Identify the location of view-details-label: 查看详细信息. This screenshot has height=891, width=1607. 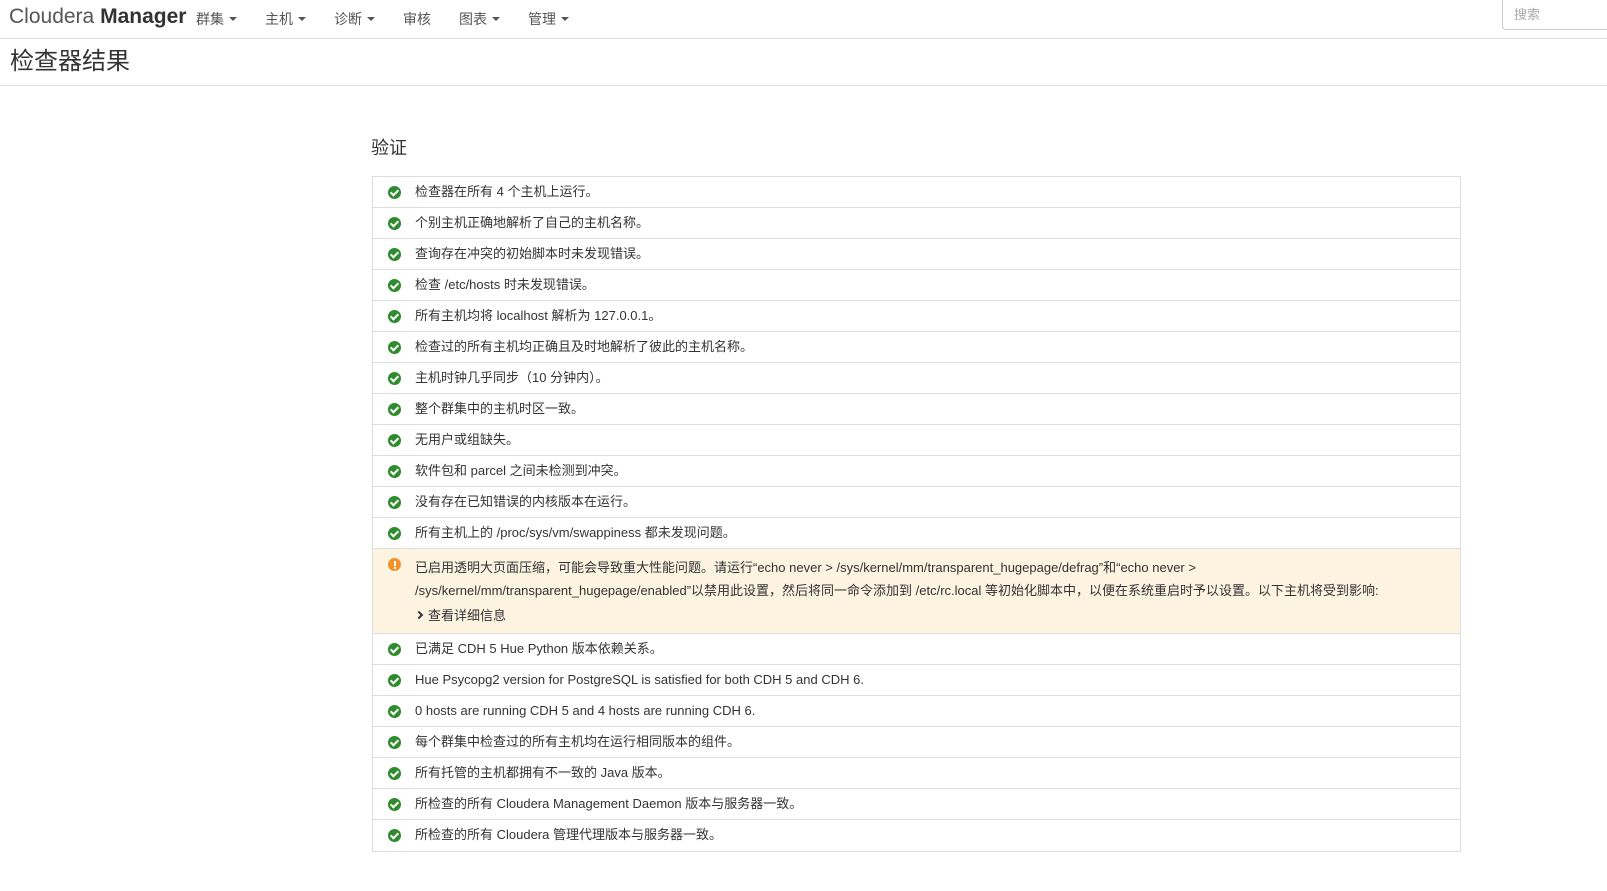
(467, 615).